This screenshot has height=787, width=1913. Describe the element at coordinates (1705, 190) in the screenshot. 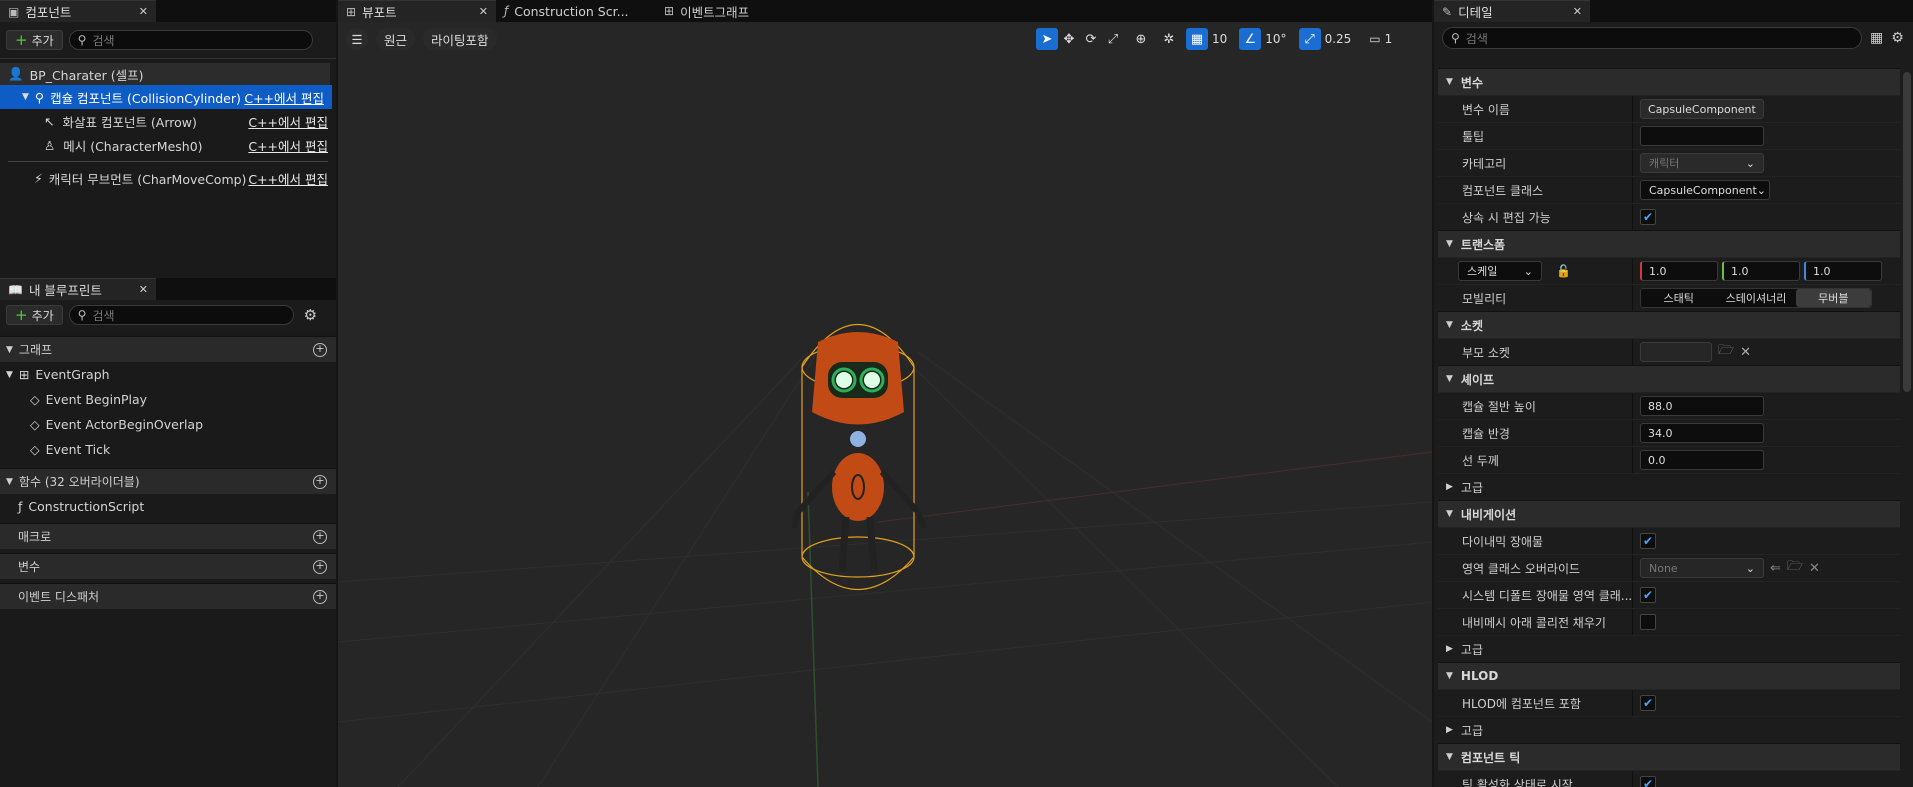

I see `component-class-combo: CapsuleComponent ⌄` at that location.